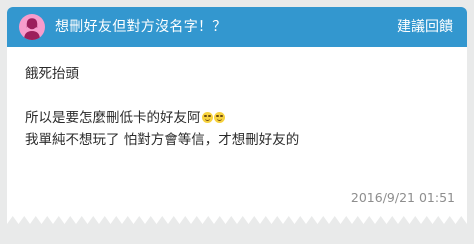 This screenshot has width=474, height=244. I want to click on post-line-1: 餓死抬頭, so click(52, 74).